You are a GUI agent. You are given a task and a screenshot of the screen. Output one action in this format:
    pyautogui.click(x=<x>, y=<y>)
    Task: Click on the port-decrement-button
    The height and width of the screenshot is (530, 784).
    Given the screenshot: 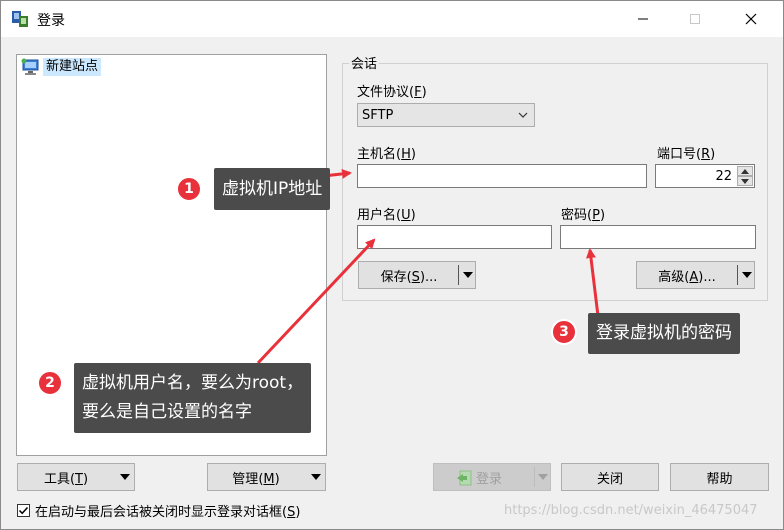 What is the action you would take?
    pyautogui.click(x=745, y=181)
    